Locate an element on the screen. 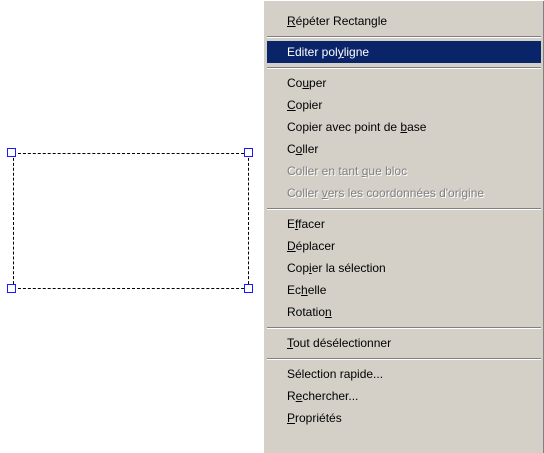  menu-item-couper: Couper is located at coordinates (404, 83).